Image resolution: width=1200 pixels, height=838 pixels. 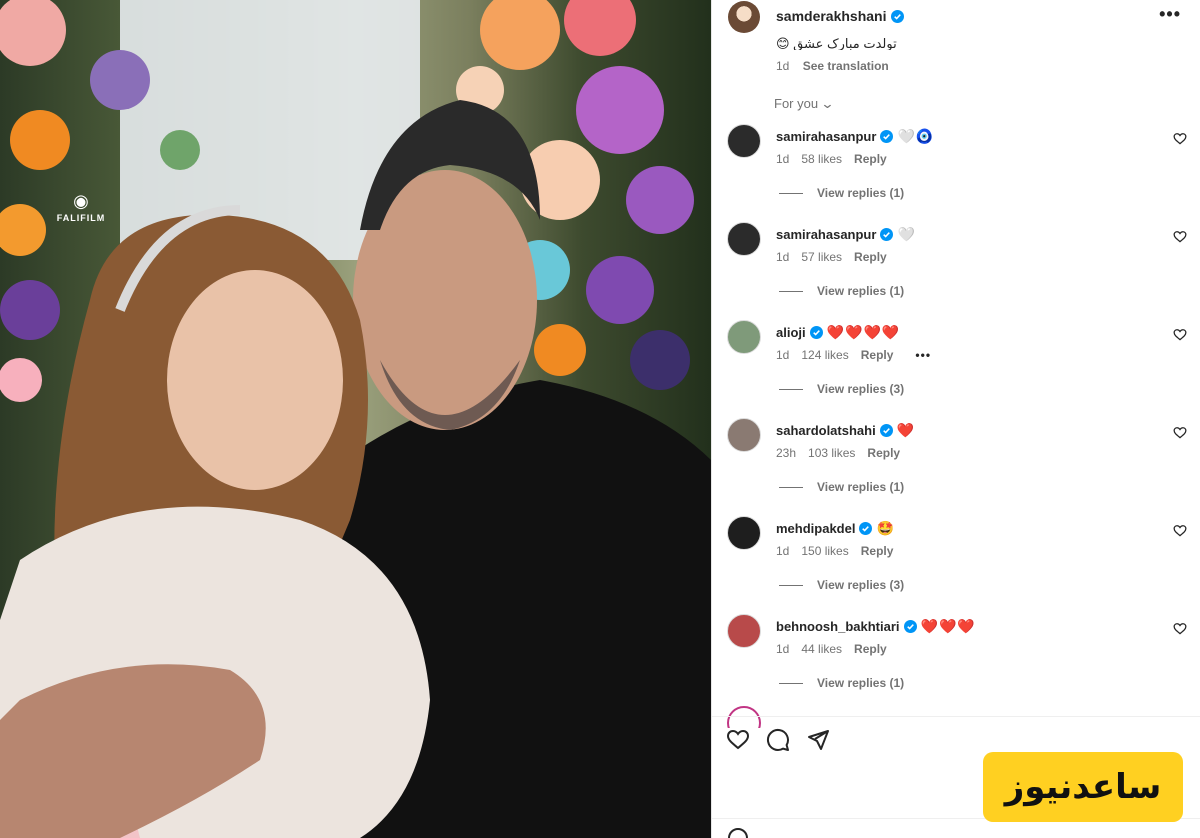 I want to click on comment-username: sahardolatshahi ❤️, so click(x=845, y=430).